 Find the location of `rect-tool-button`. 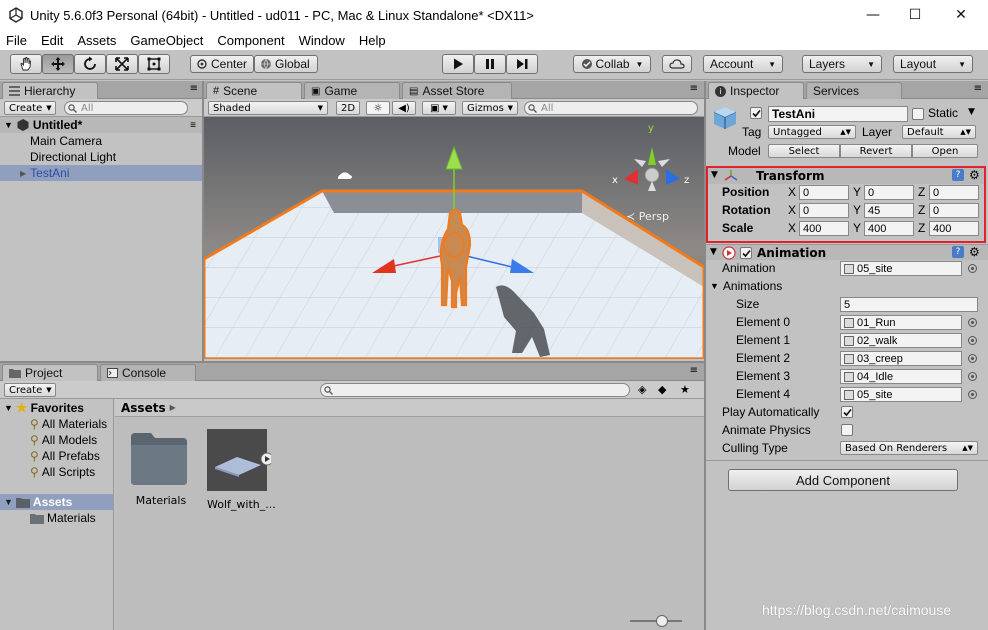

rect-tool-button is located at coordinates (154, 64).